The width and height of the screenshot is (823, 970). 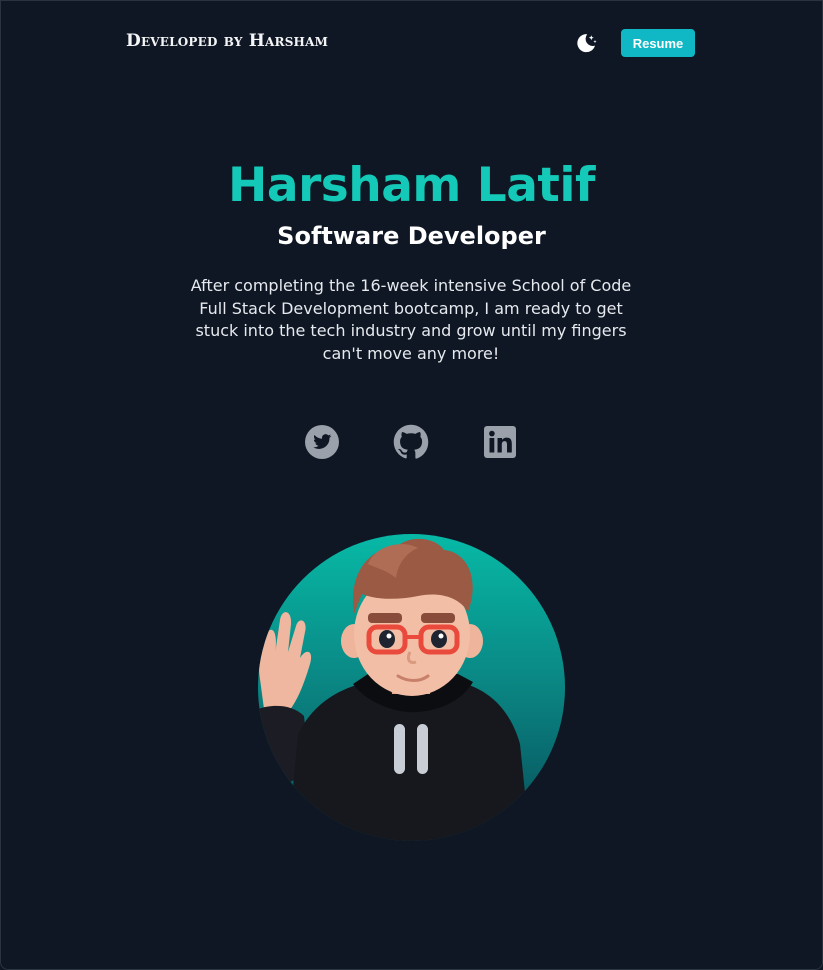 I want to click on theme-toggle-button, so click(x=586, y=43).